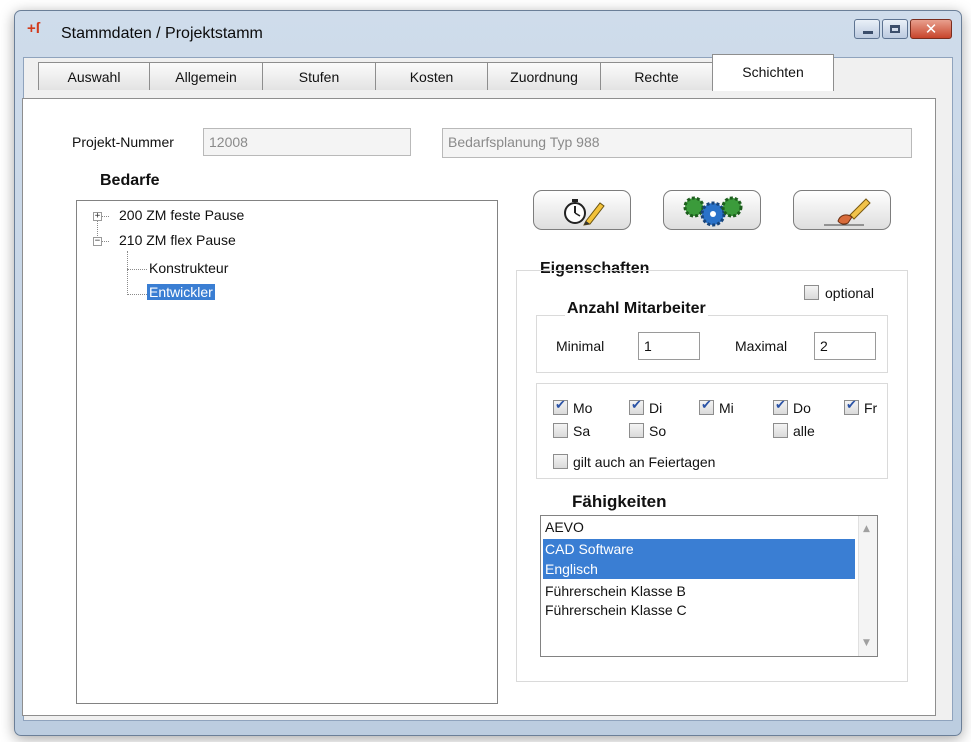  I want to click on label-do: Do, so click(802, 408).